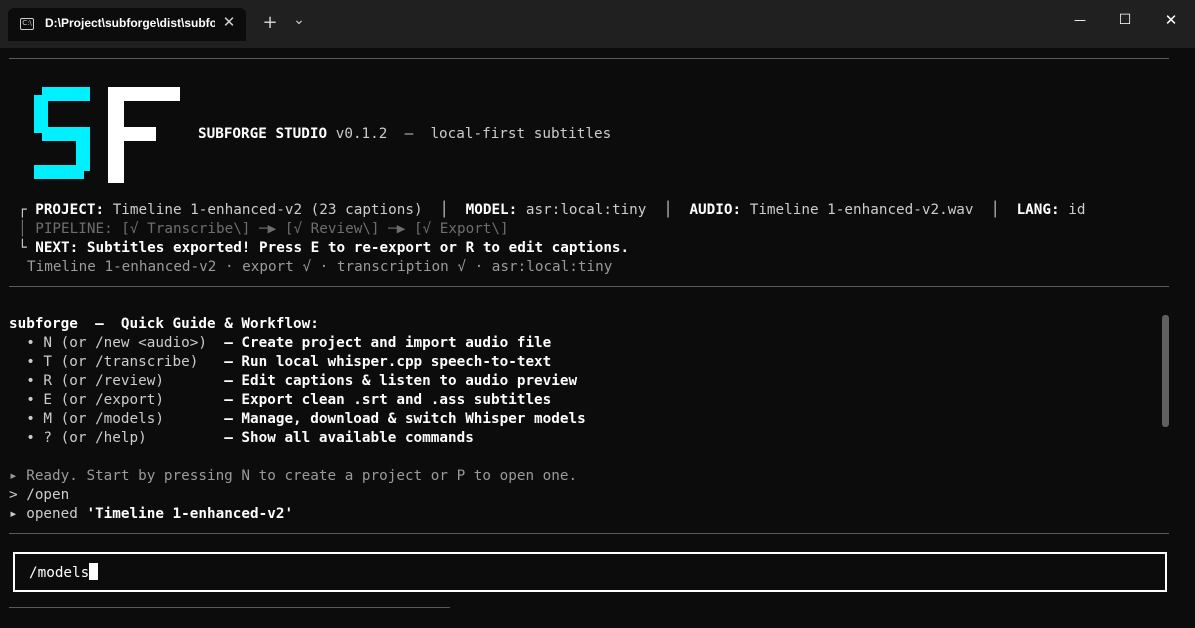 The width and height of the screenshot is (1195, 628). What do you see at coordinates (1125, 20) in the screenshot?
I see `maximize-button: ☐` at bounding box center [1125, 20].